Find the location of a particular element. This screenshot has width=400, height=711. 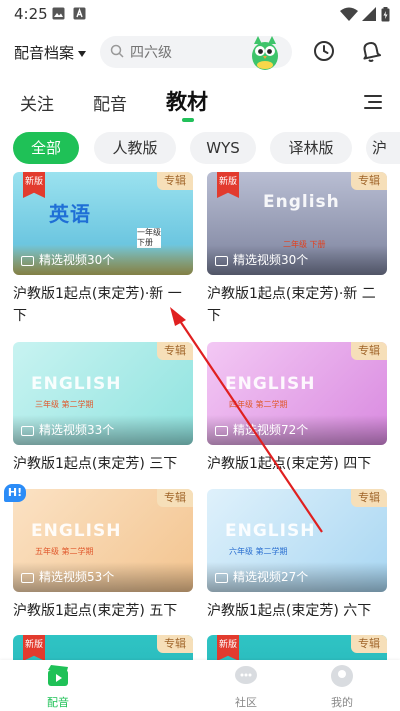

cover-grade: 三年级 第二学期 is located at coordinates (64, 404).